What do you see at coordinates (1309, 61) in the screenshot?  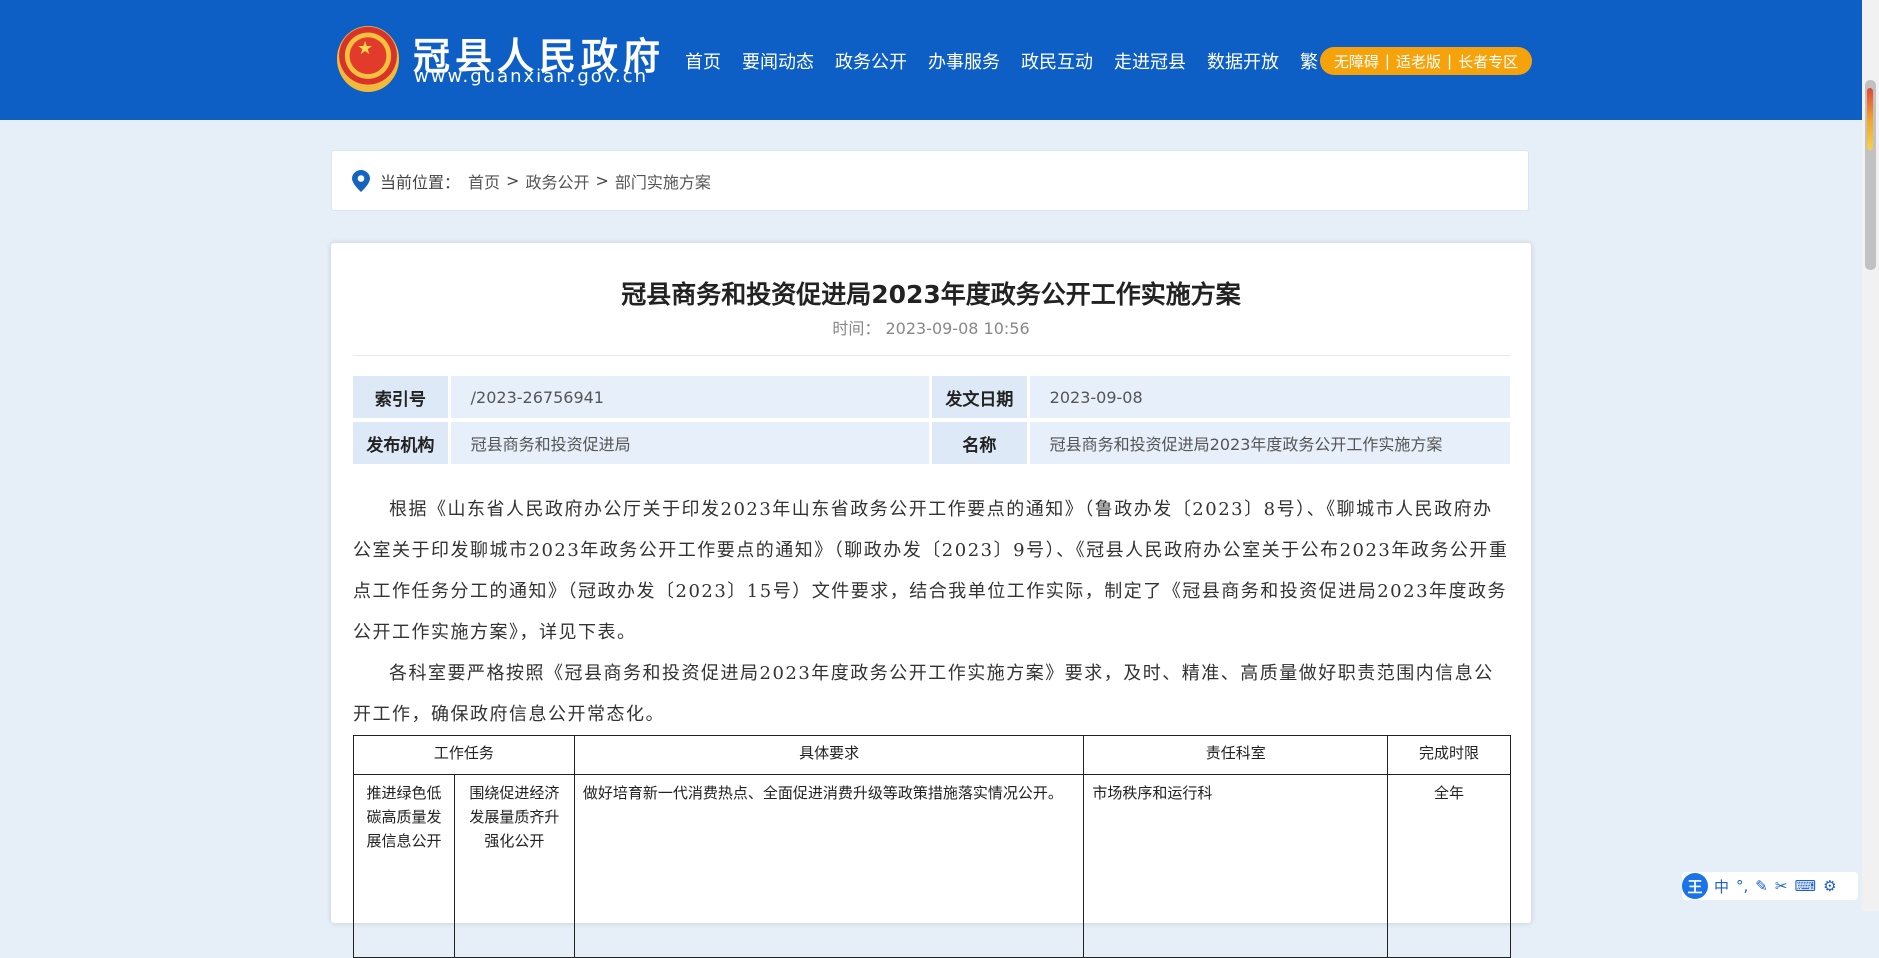 I see `nav-traditional-chinese: 繁` at bounding box center [1309, 61].